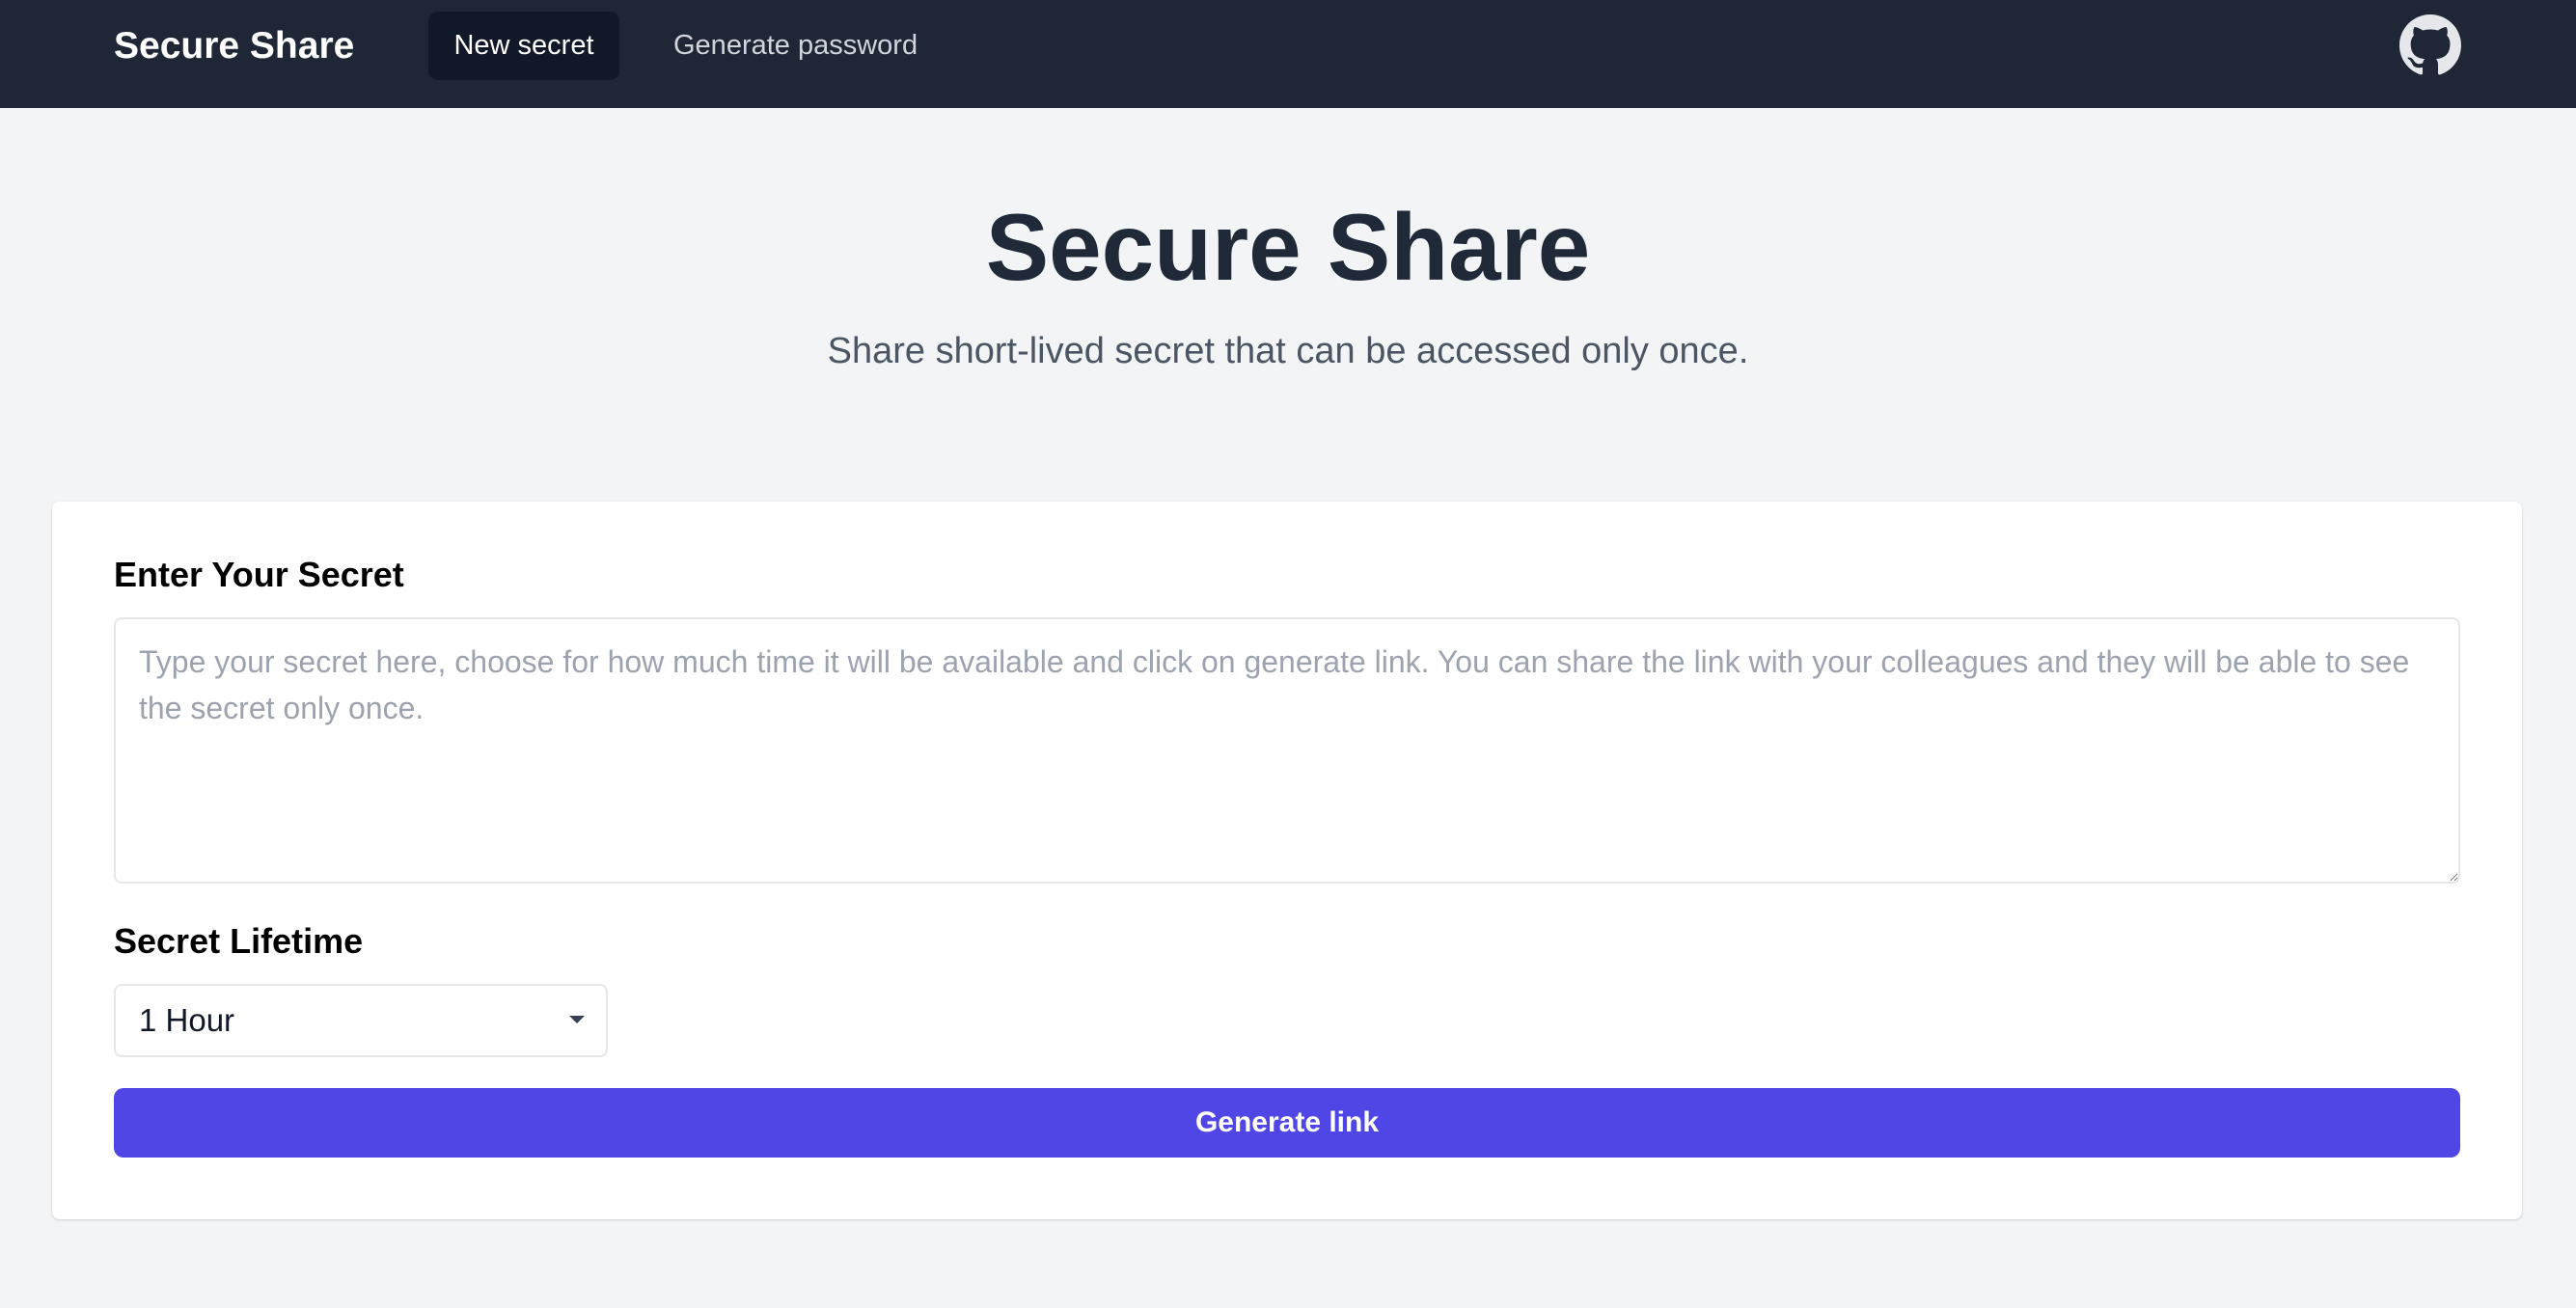 The width and height of the screenshot is (2576, 1308). Describe the element at coordinates (361, 1020) in the screenshot. I see `lifetime-select: 1 Hour` at that location.